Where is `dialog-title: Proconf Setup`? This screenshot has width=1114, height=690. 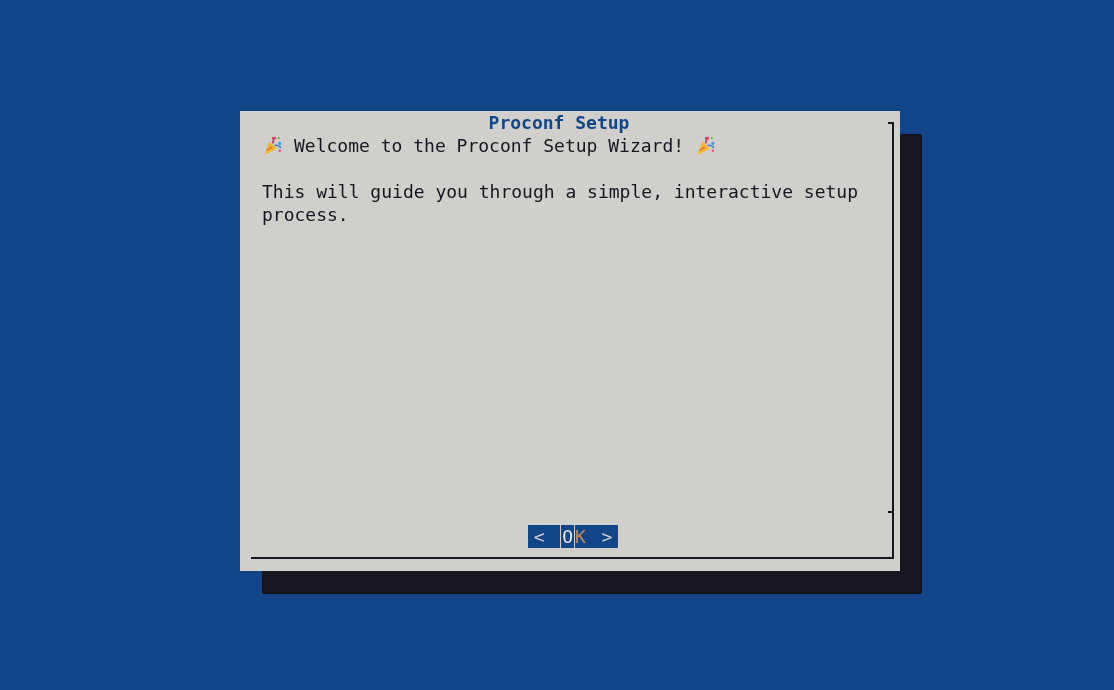
dialog-title: Proconf Setup is located at coordinates (559, 122).